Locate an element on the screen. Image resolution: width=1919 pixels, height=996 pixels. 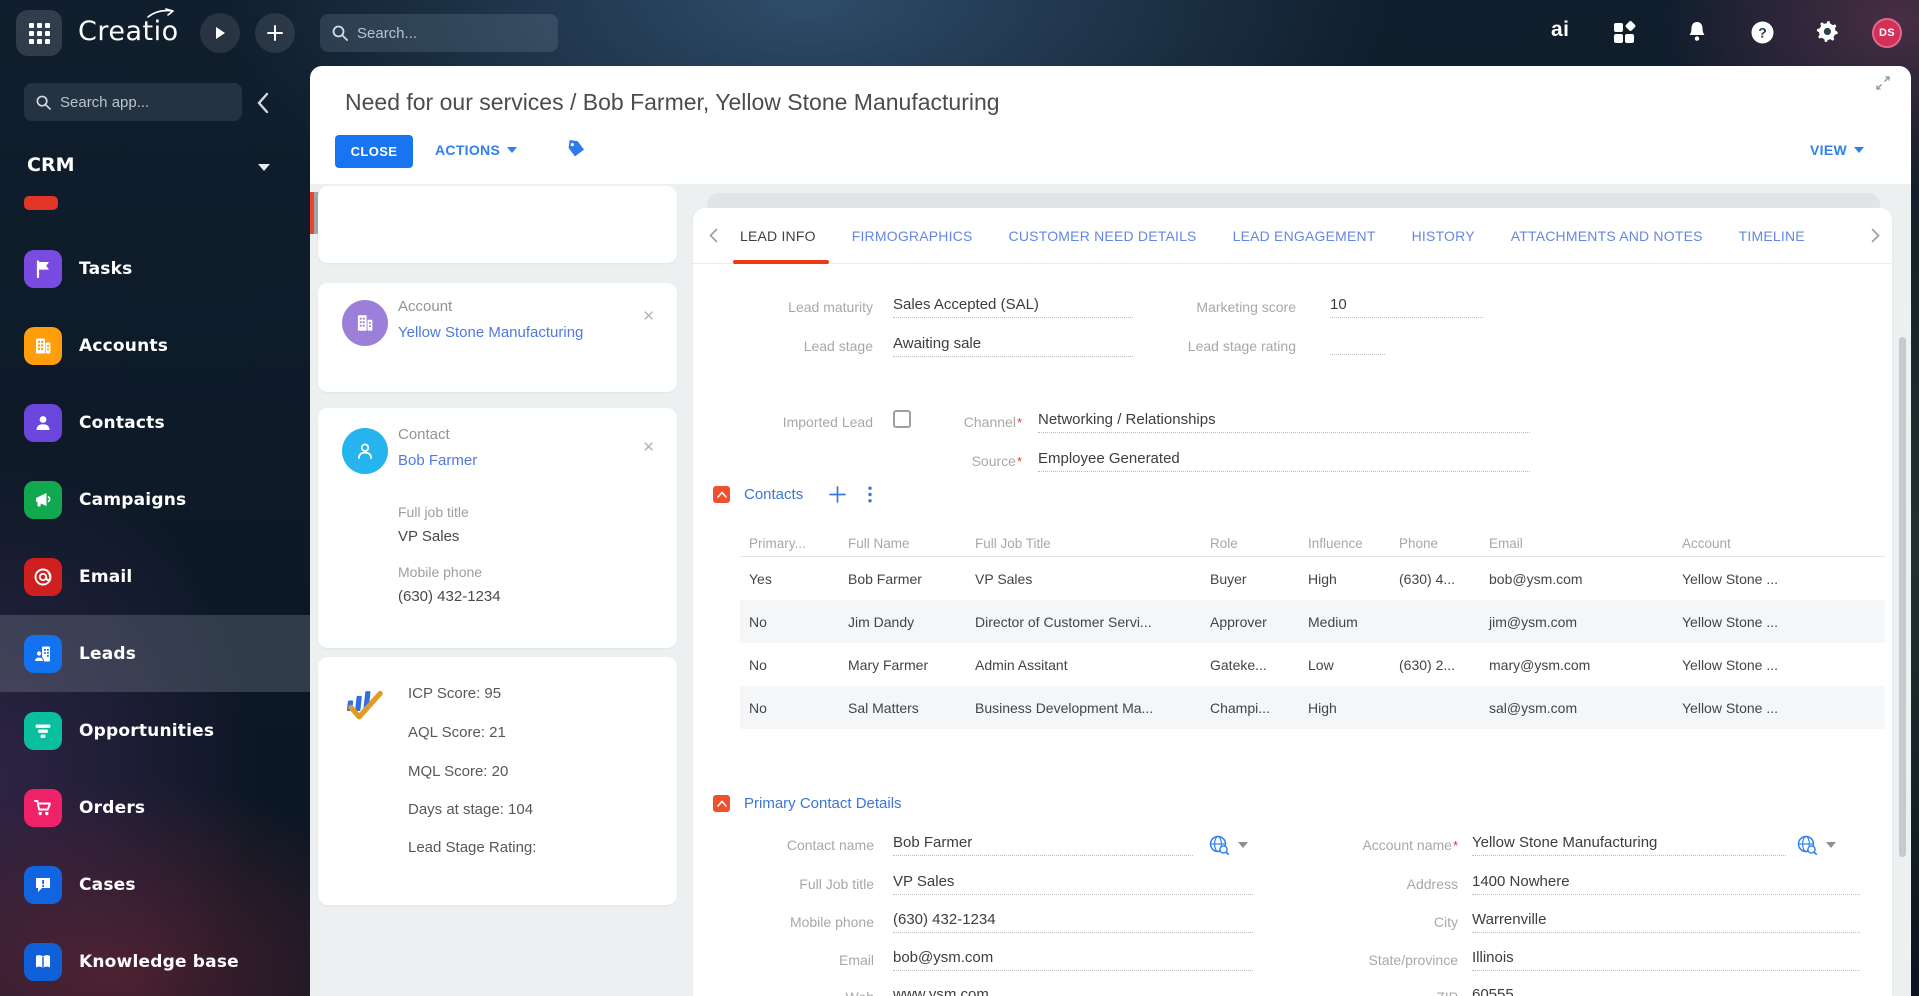
creatio-logo: Creatio is located at coordinates (128, 31).